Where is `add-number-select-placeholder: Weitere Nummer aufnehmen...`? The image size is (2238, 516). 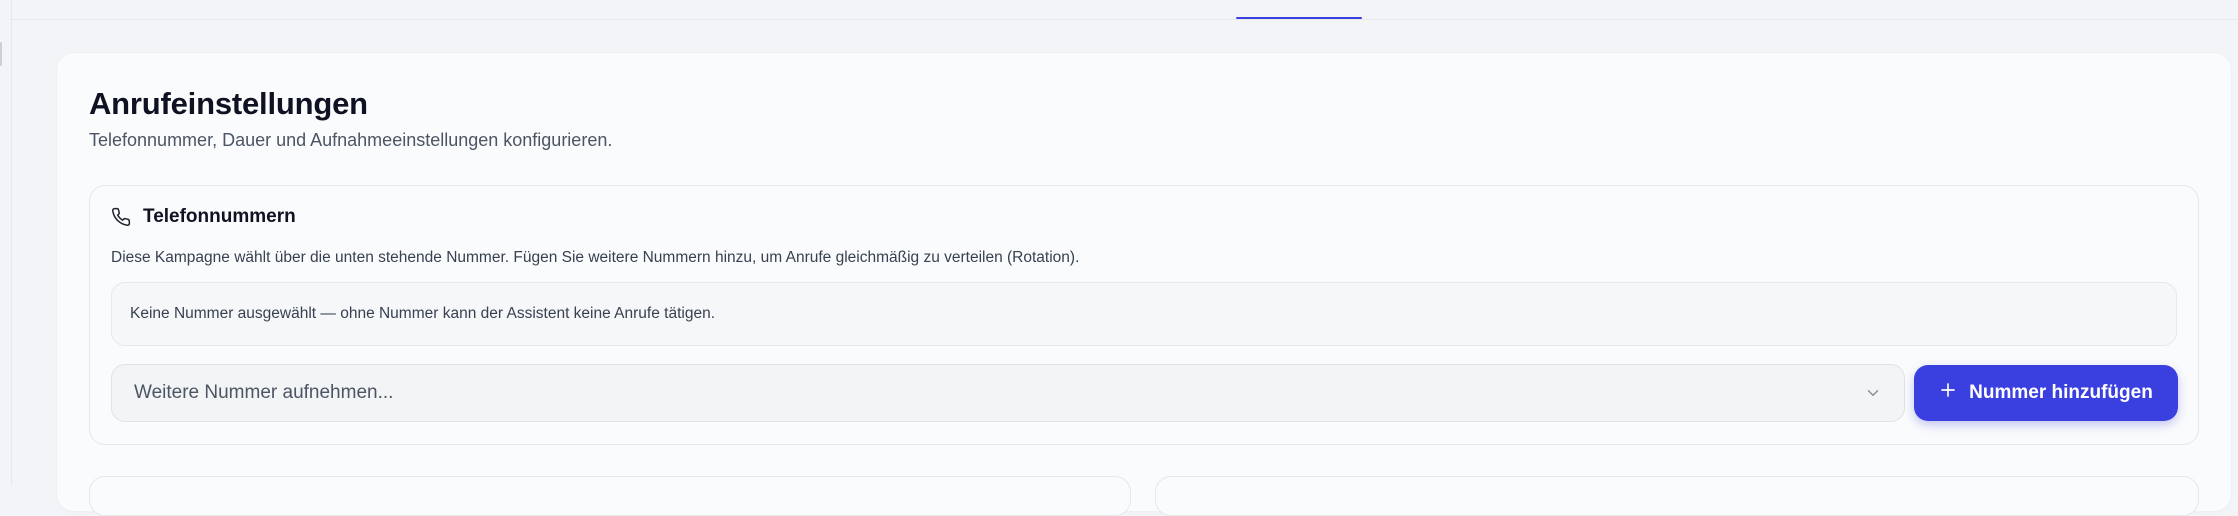
add-number-select-placeholder: Weitere Nummer aufnehmen... is located at coordinates (264, 392).